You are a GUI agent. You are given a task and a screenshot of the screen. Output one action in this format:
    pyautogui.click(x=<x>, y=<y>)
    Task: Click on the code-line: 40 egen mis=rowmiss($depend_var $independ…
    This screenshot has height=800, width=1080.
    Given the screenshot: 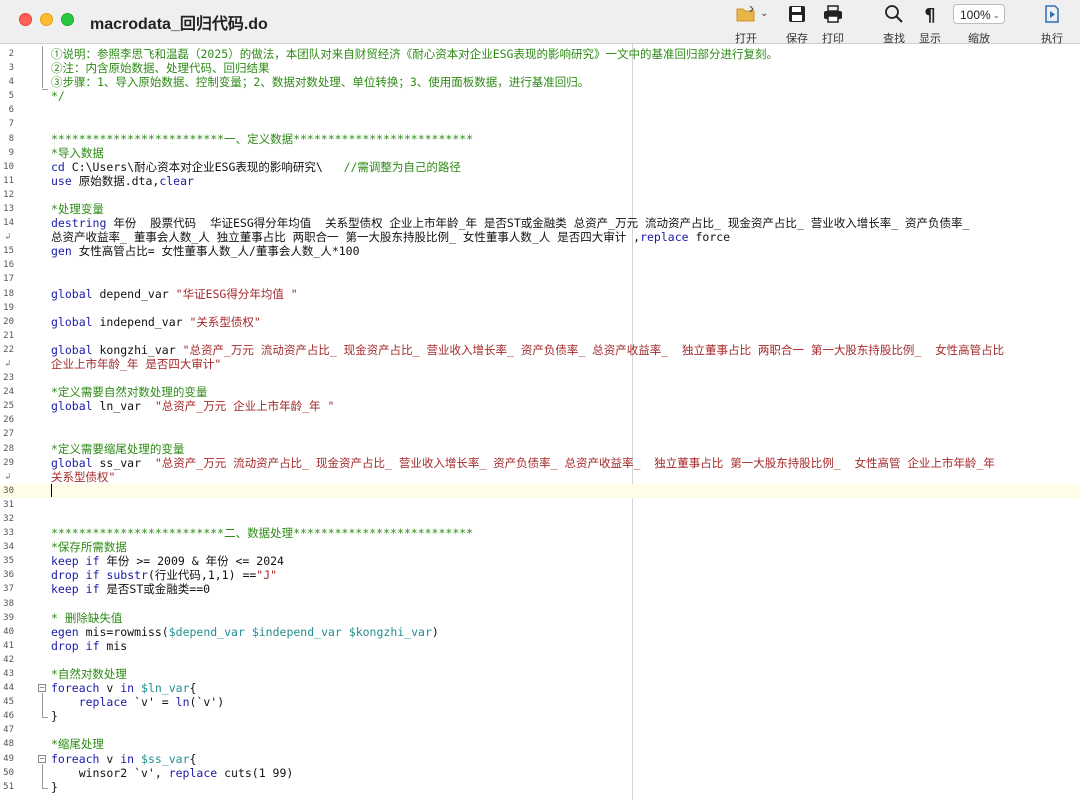 What is the action you would take?
    pyautogui.click(x=540, y=632)
    